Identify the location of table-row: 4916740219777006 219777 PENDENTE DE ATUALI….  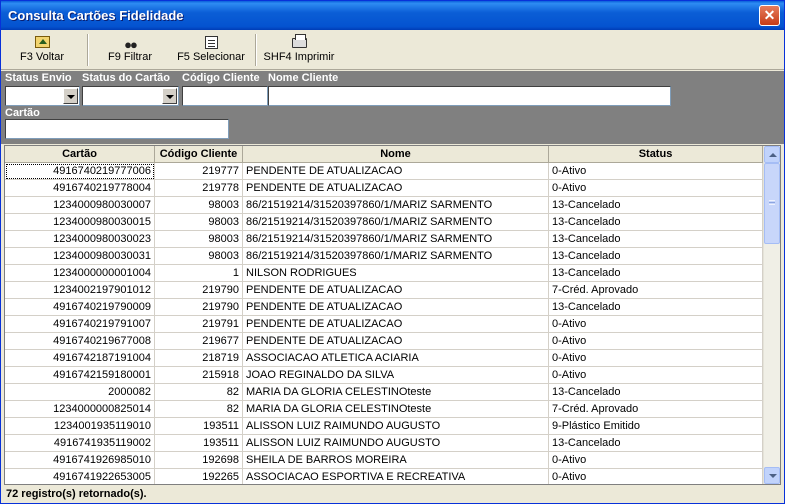
(384, 171).